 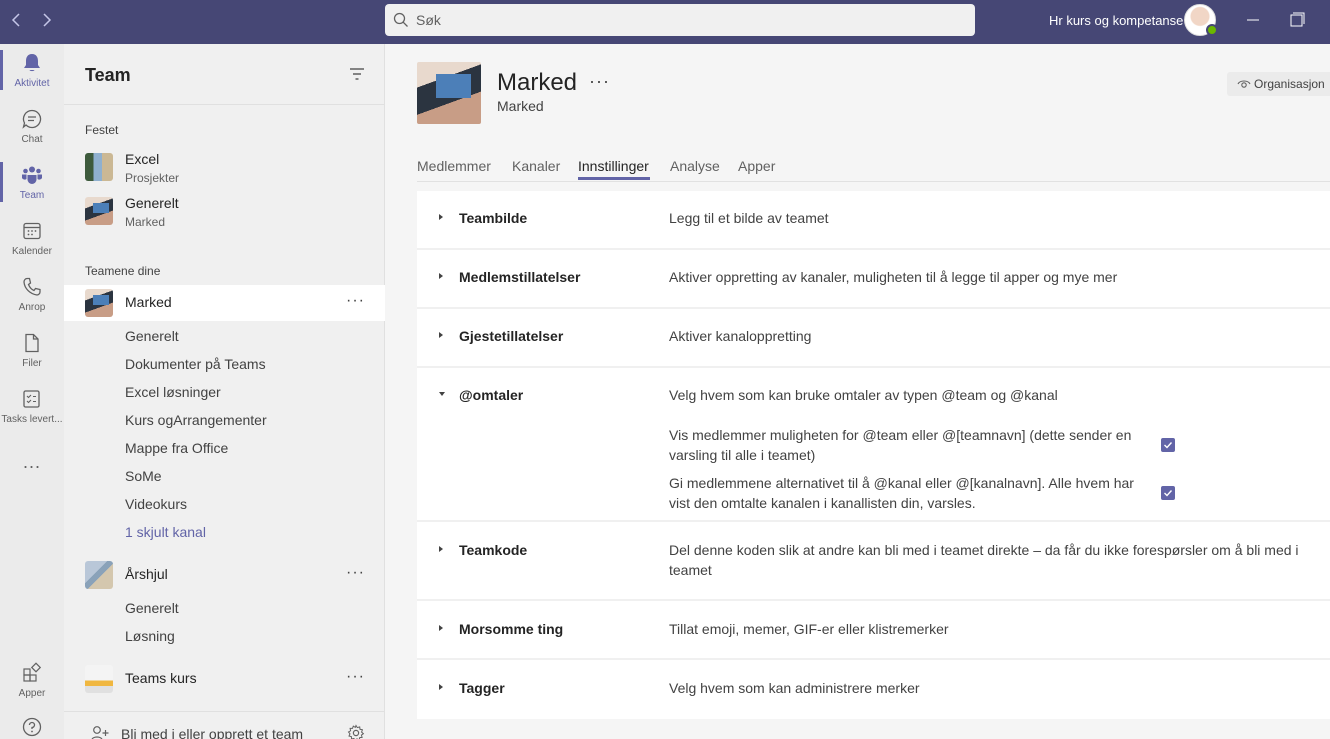 What do you see at coordinates (695, 166) in the screenshot?
I see `tab-analytics: Analyse` at bounding box center [695, 166].